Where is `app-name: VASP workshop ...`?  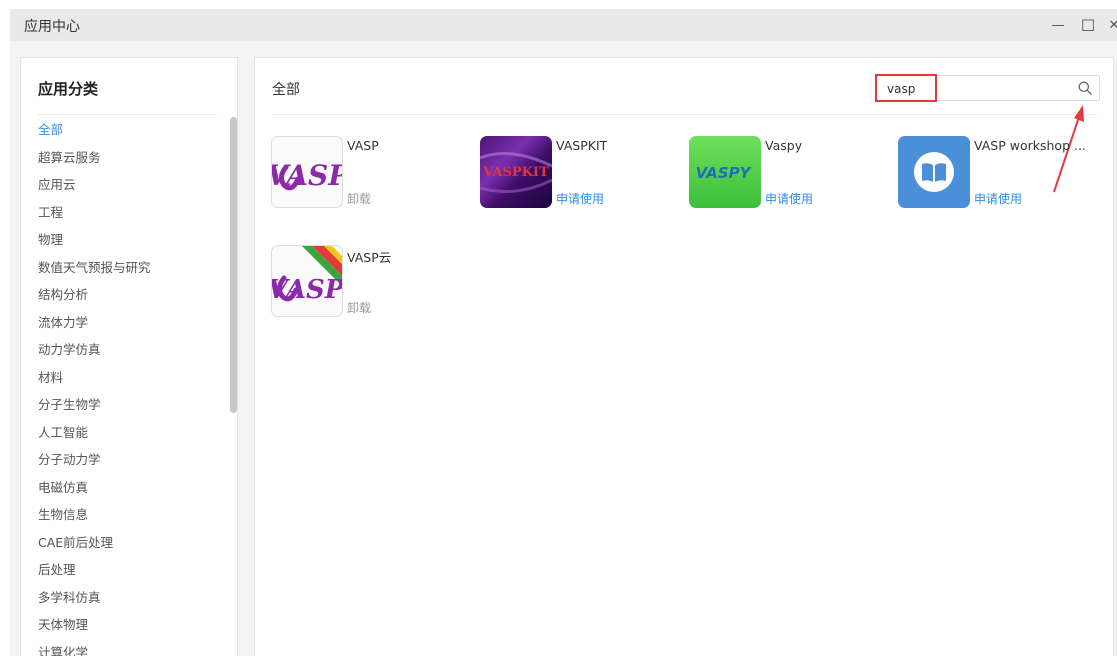
app-name: VASP workshop ... is located at coordinates (1030, 145).